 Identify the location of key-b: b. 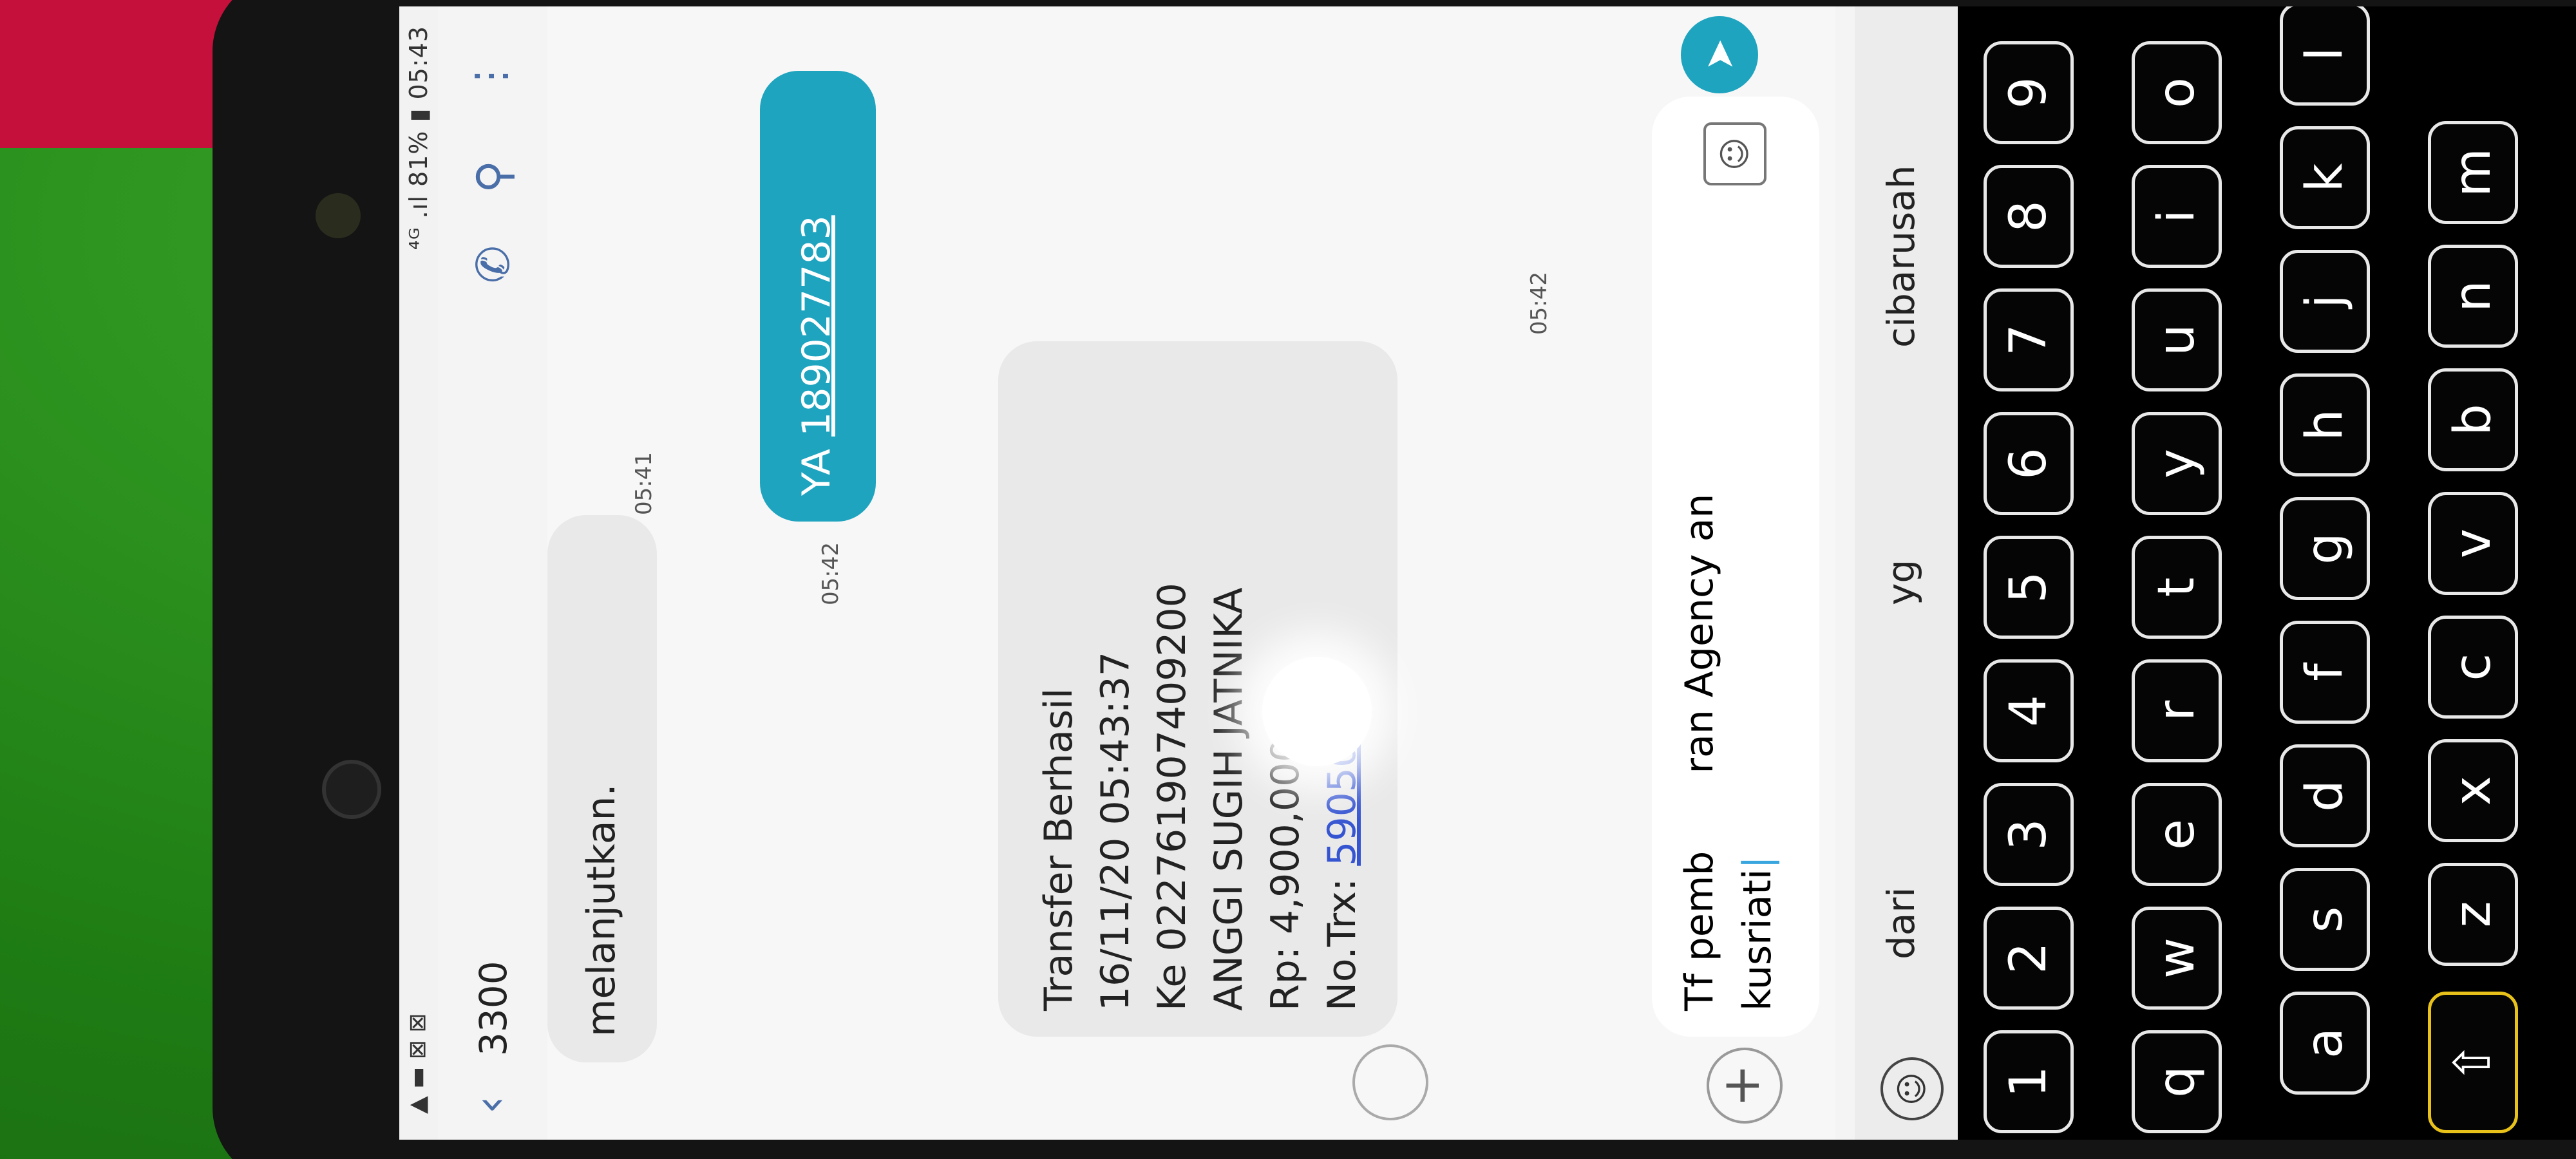
(2473, 419).